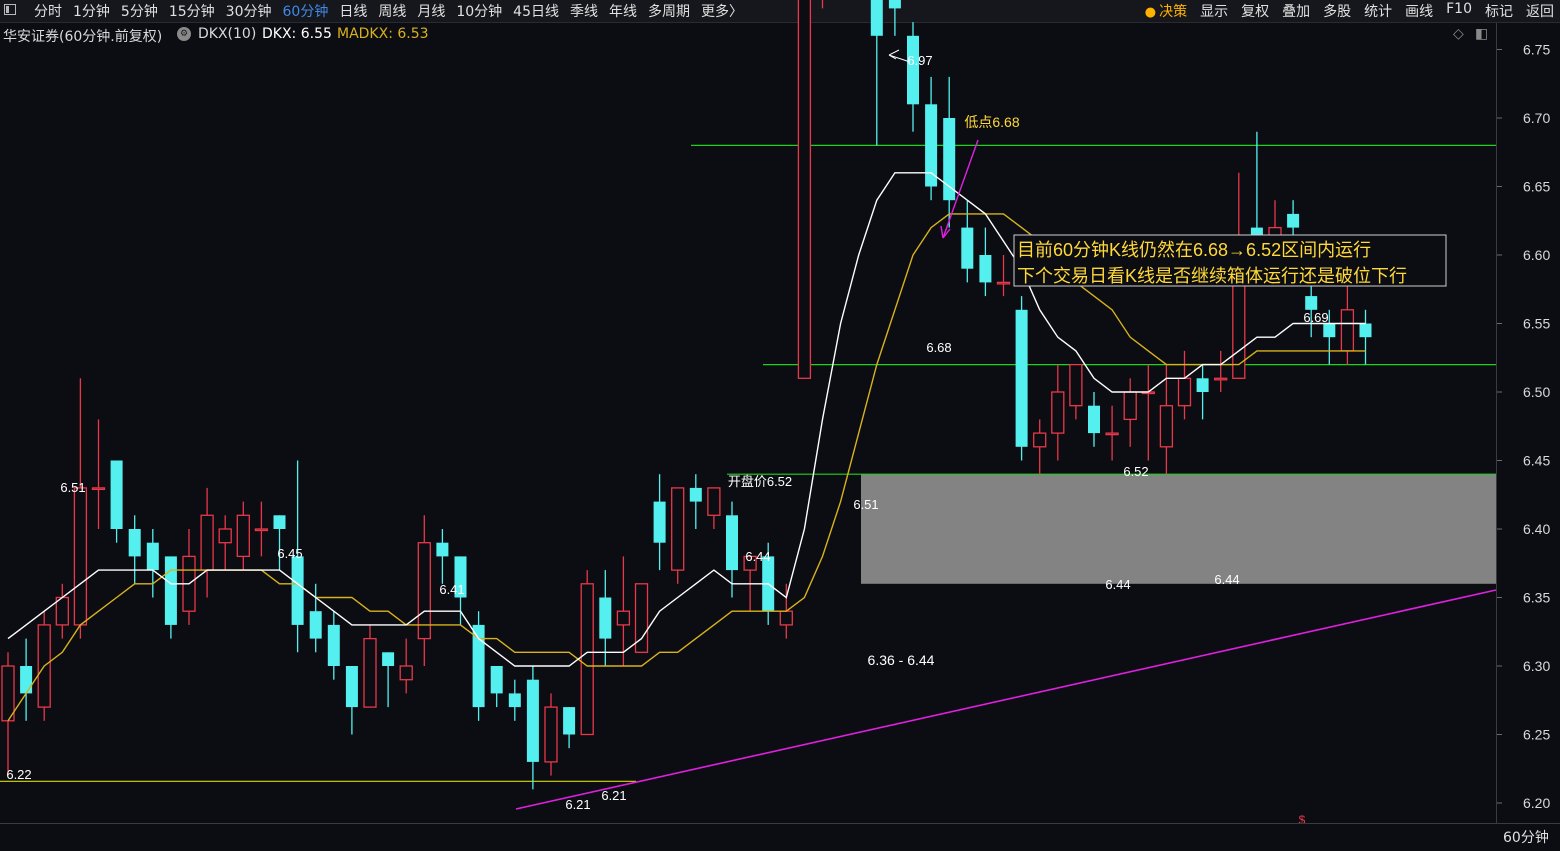 The width and height of the screenshot is (1560, 851). Describe the element at coordinates (780, 837) in the screenshot. I see `time-axis` at that location.